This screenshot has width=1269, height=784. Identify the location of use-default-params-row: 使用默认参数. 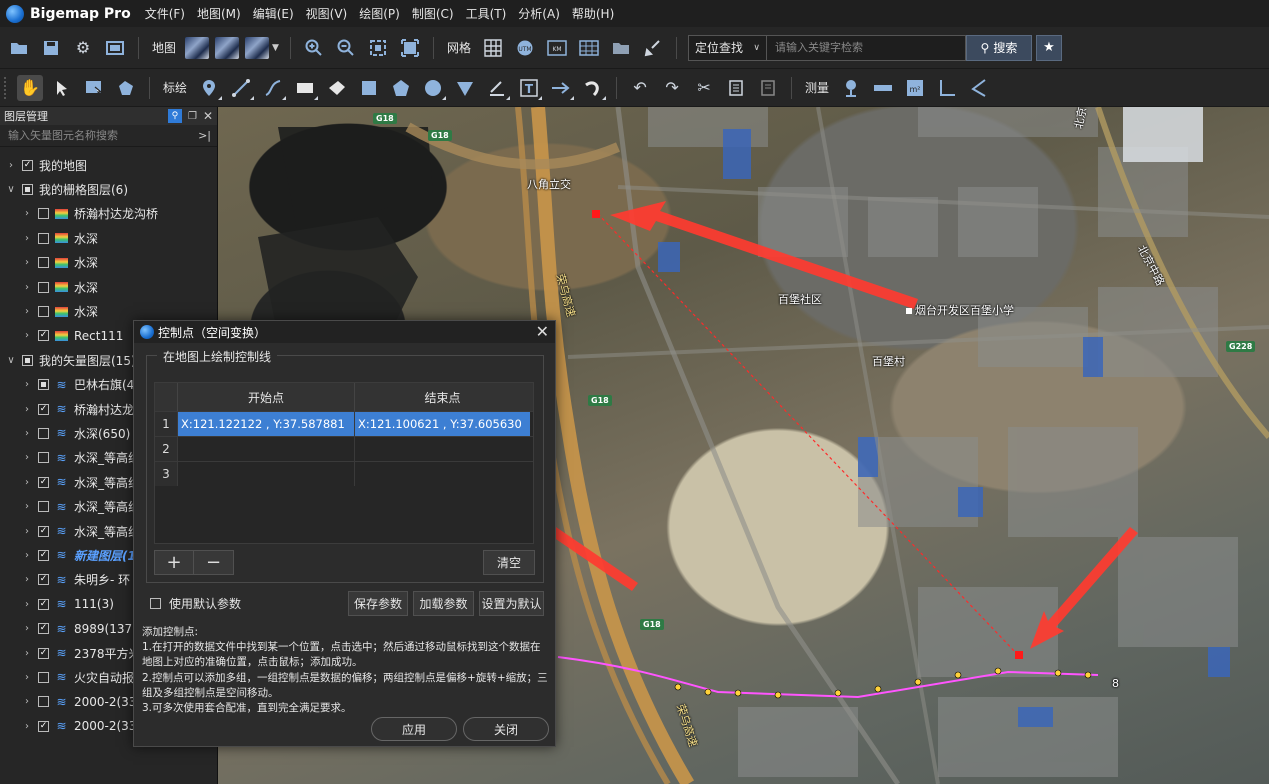
(195, 603).